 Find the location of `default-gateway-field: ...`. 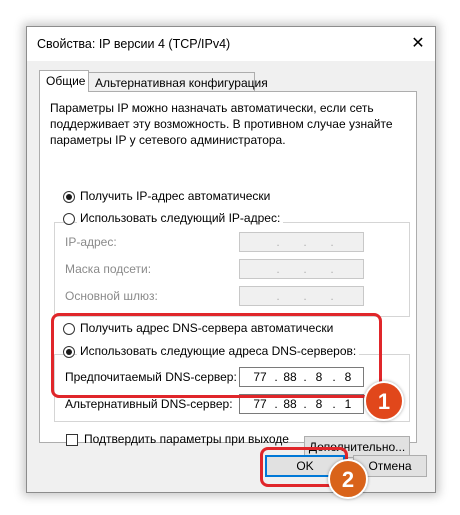

default-gateway-field: ... is located at coordinates (301, 296).